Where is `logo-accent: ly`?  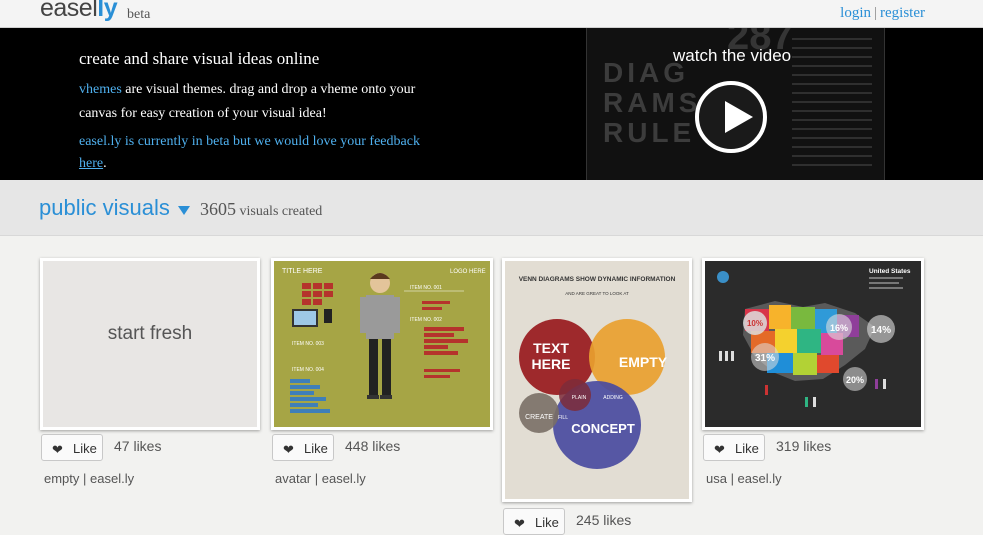
logo-accent: ly is located at coordinates (107, 11).